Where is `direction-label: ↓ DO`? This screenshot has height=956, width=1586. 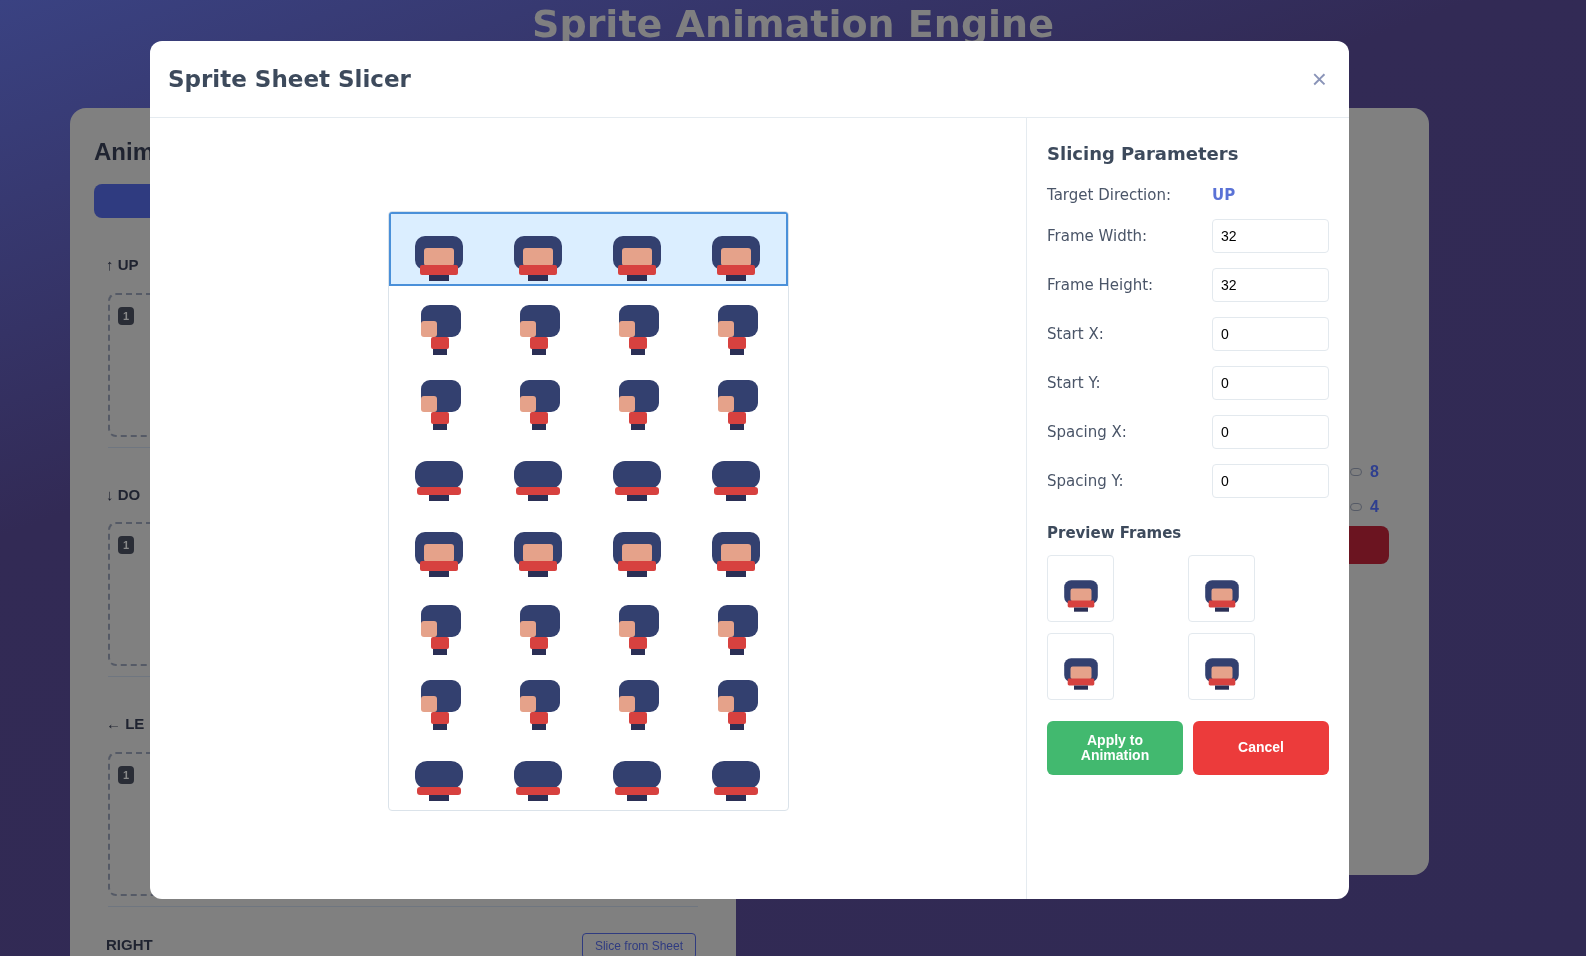
direction-label: ↓ DO is located at coordinates (123, 494).